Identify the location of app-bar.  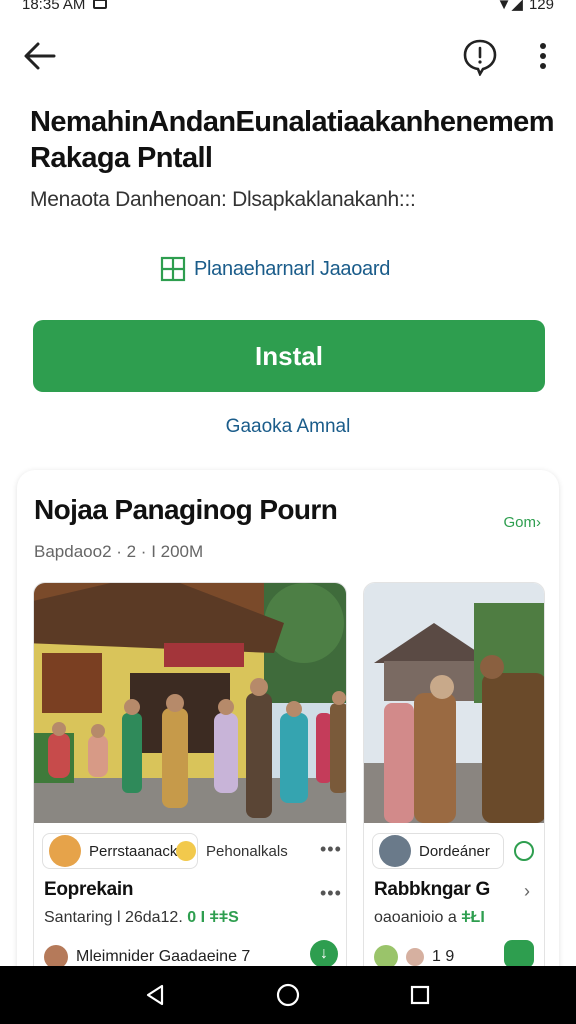
(288, 56).